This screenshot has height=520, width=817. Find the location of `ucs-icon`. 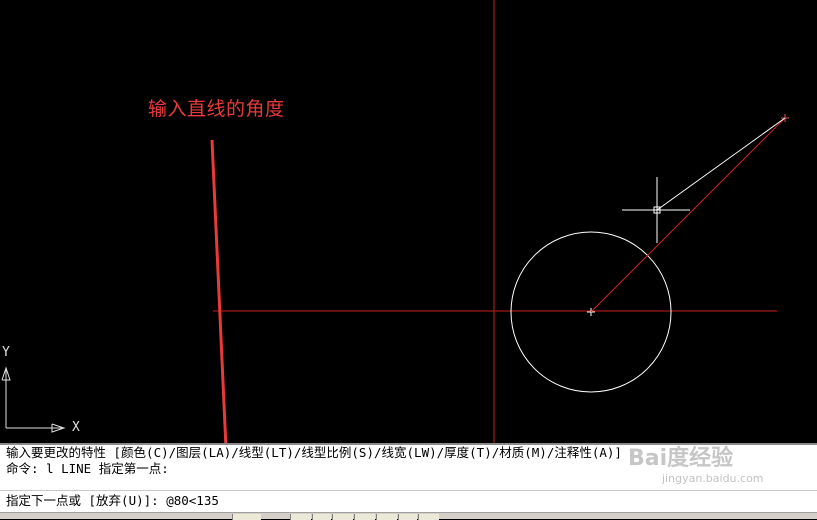

ucs-icon is located at coordinates (33, 399).